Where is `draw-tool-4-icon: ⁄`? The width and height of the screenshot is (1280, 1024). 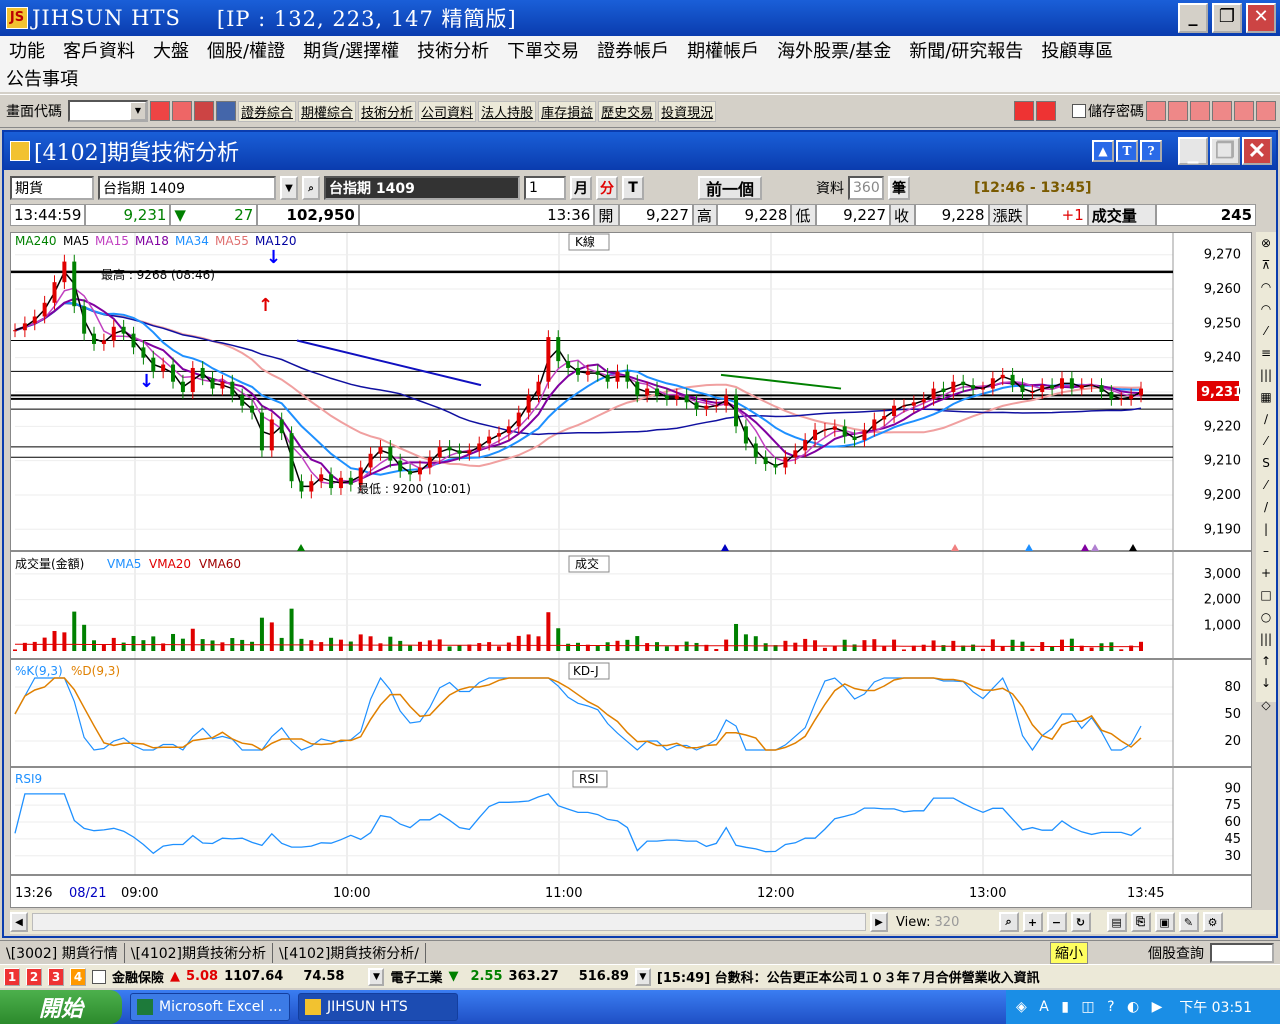
draw-tool-4-icon: ⁄ is located at coordinates (1266, 331).